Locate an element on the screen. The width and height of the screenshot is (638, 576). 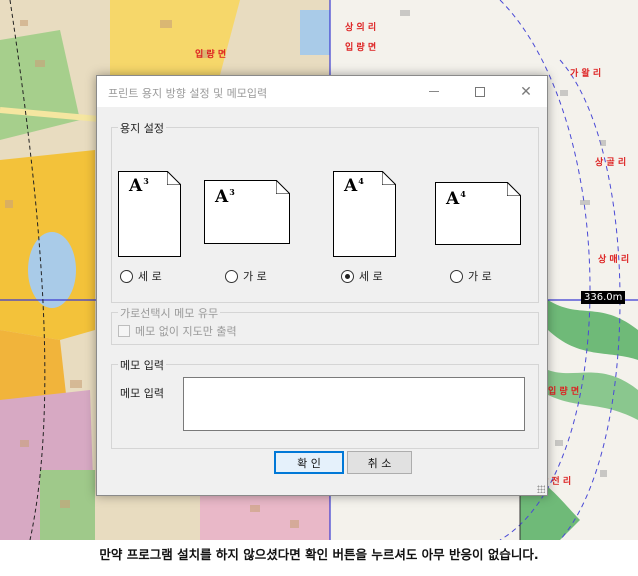
paper-a4-landscape-icon: A4 is located at coordinates (478, 213).